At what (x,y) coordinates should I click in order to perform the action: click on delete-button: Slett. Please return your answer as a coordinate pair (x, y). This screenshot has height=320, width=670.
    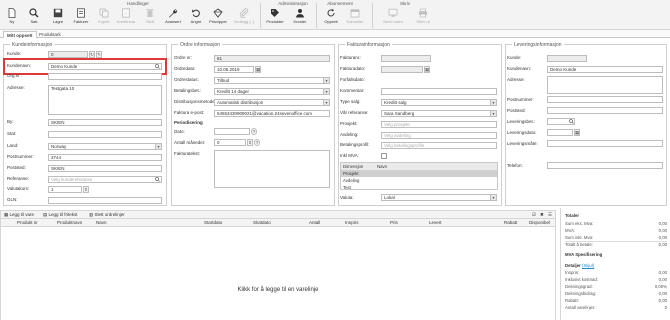
    Looking at the image, I should click on (150, 18).